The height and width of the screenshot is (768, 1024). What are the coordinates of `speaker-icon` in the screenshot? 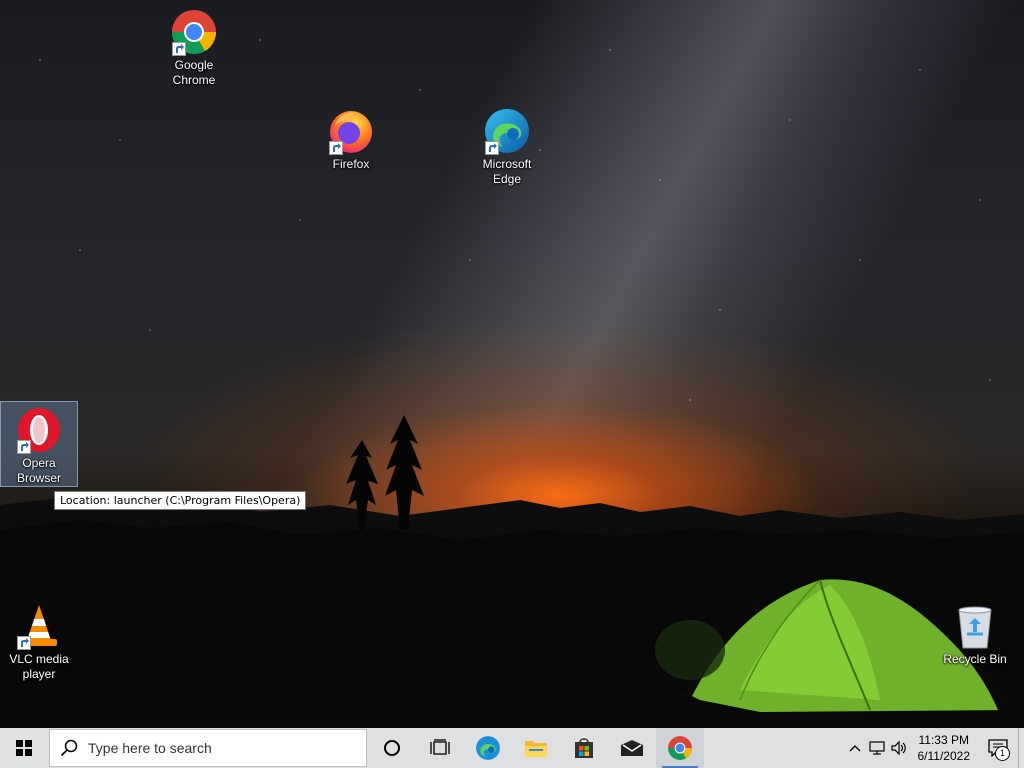 It's located at (898, 748).